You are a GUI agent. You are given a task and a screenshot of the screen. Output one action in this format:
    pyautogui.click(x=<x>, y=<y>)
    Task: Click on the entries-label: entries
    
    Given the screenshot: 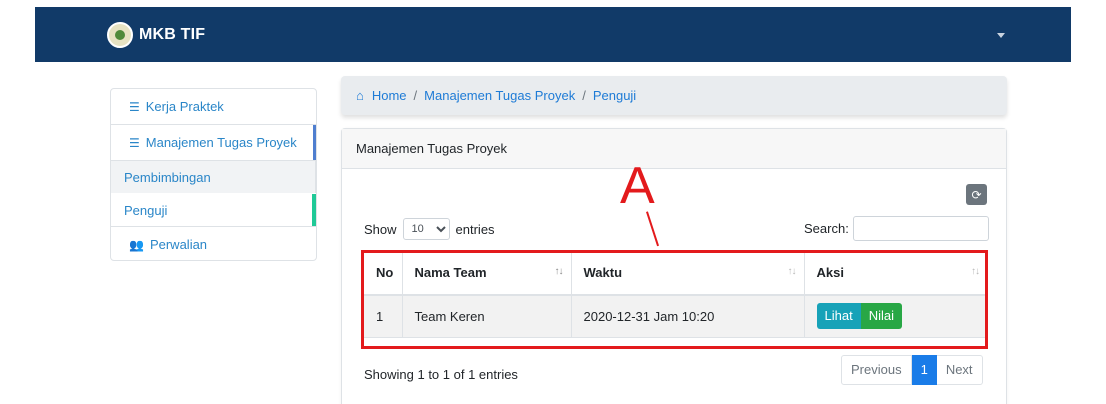 What is the action you would take?
    pyautogui.click(x=475, y=229)
    